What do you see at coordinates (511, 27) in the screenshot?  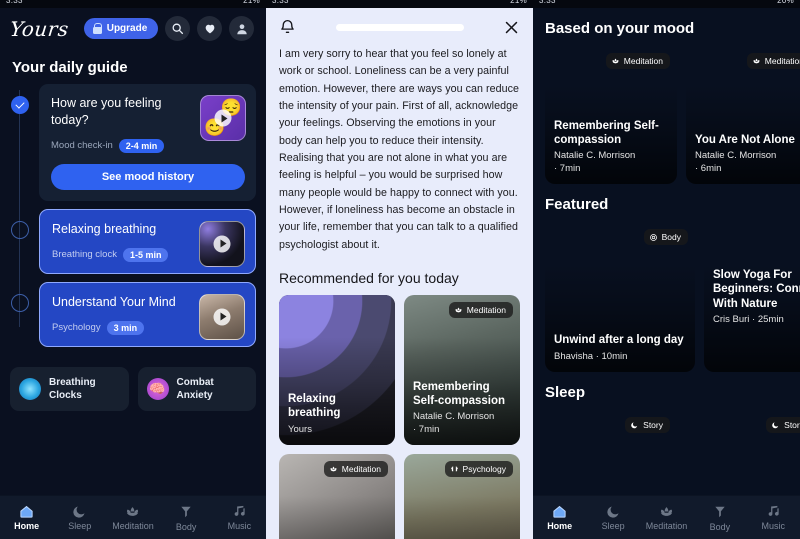 I see `close-icon` at bounding box center [511, 27].